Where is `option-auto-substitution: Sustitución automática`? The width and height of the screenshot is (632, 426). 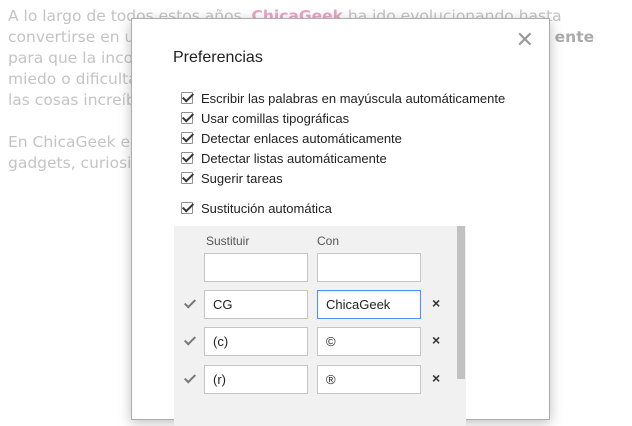
option-auto-substitution: Sustitución automática is located at coordinates (256, 208).